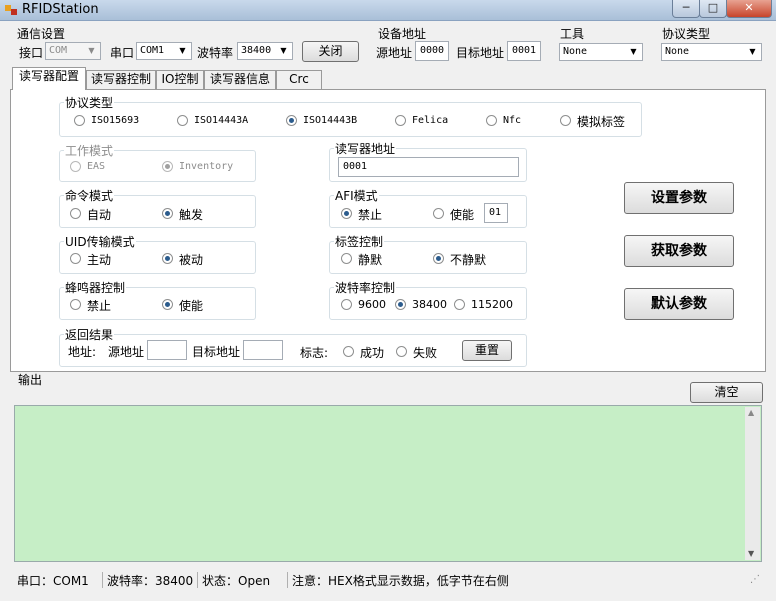 The width and height of the screenshot is (776, 601). I want to click on status-note: 注意：HEX格式显示数据，低字节在右侧, so click(400, 581).